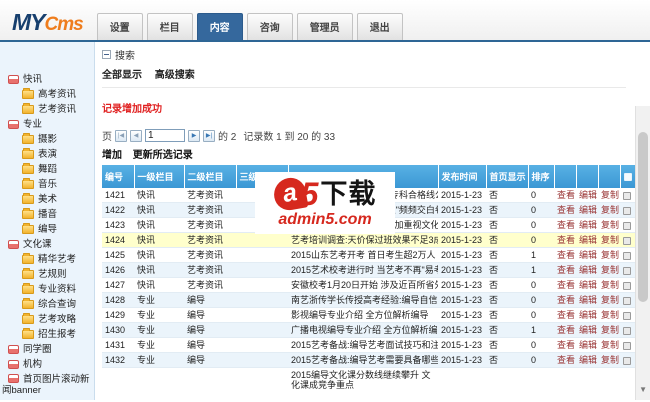  Describe the element at coordinates (219, 26) in the screenshot. I see `tab-2: 内容` at that location.